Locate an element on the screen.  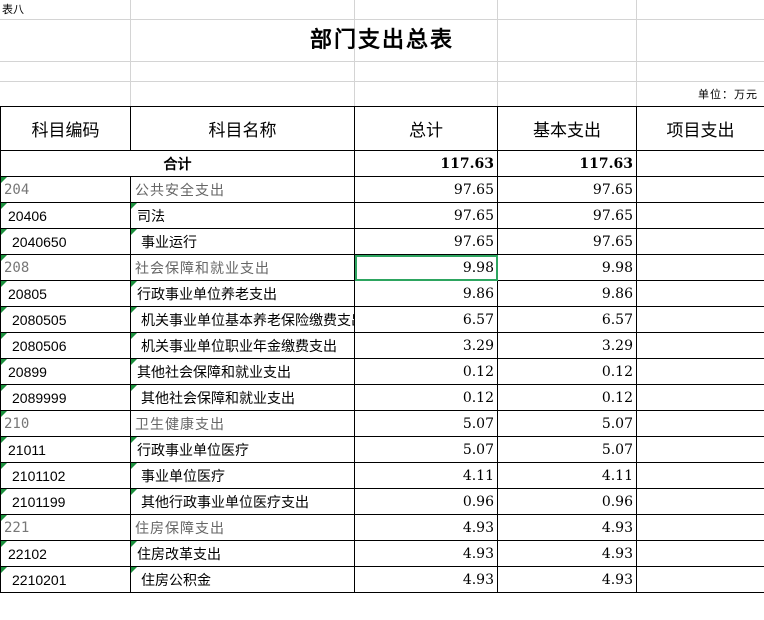
code-cell: 2101199 is located at coordinates (65, 501).